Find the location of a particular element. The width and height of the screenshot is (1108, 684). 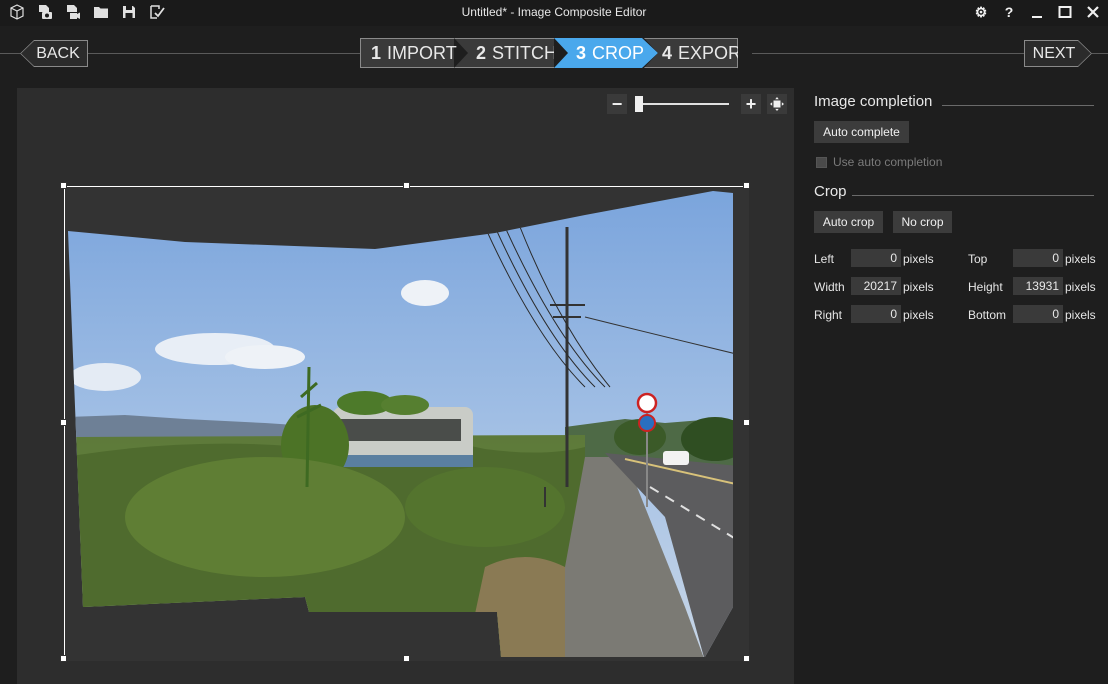

close-button is located at coordinates (1093, 12).